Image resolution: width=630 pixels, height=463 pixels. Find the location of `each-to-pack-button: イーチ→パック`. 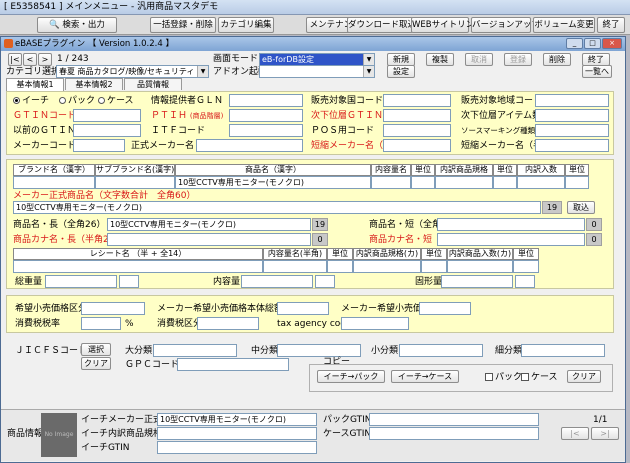

each-to-pack-button: イーチ→パック is located at coordinates (351, 376).